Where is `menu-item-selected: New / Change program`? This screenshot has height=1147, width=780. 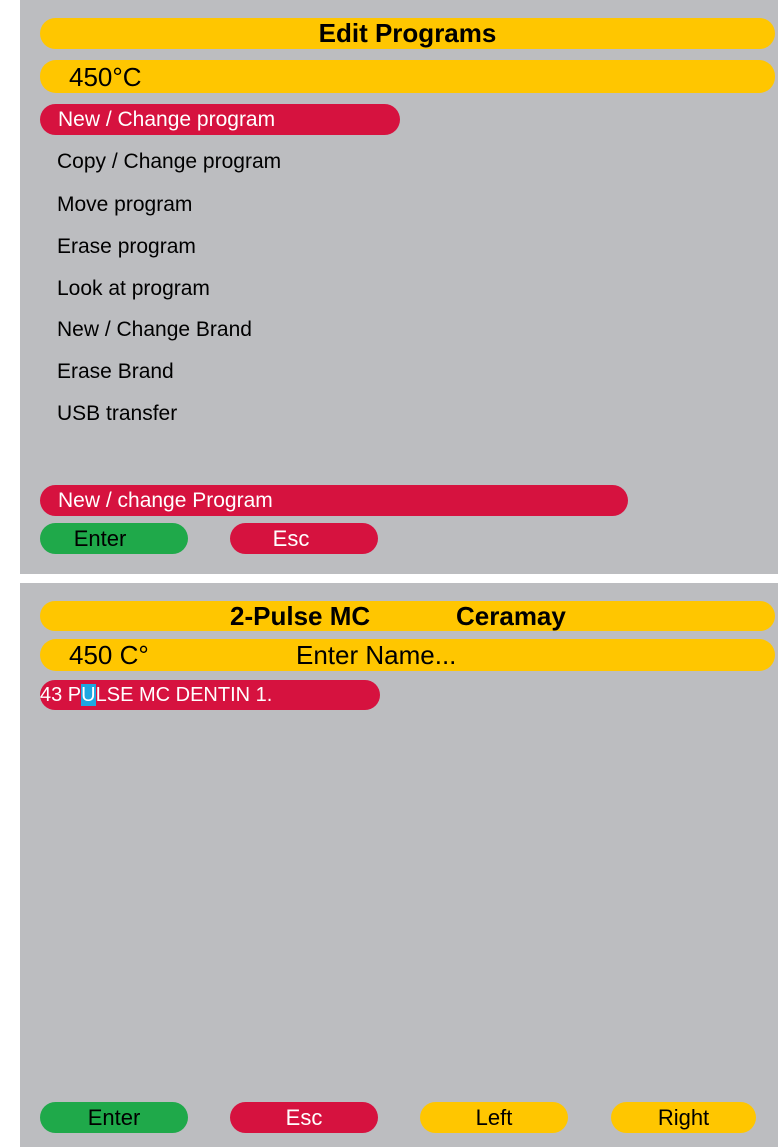 menu-item-selected: New / Change program is located at coordinates (220, 119).